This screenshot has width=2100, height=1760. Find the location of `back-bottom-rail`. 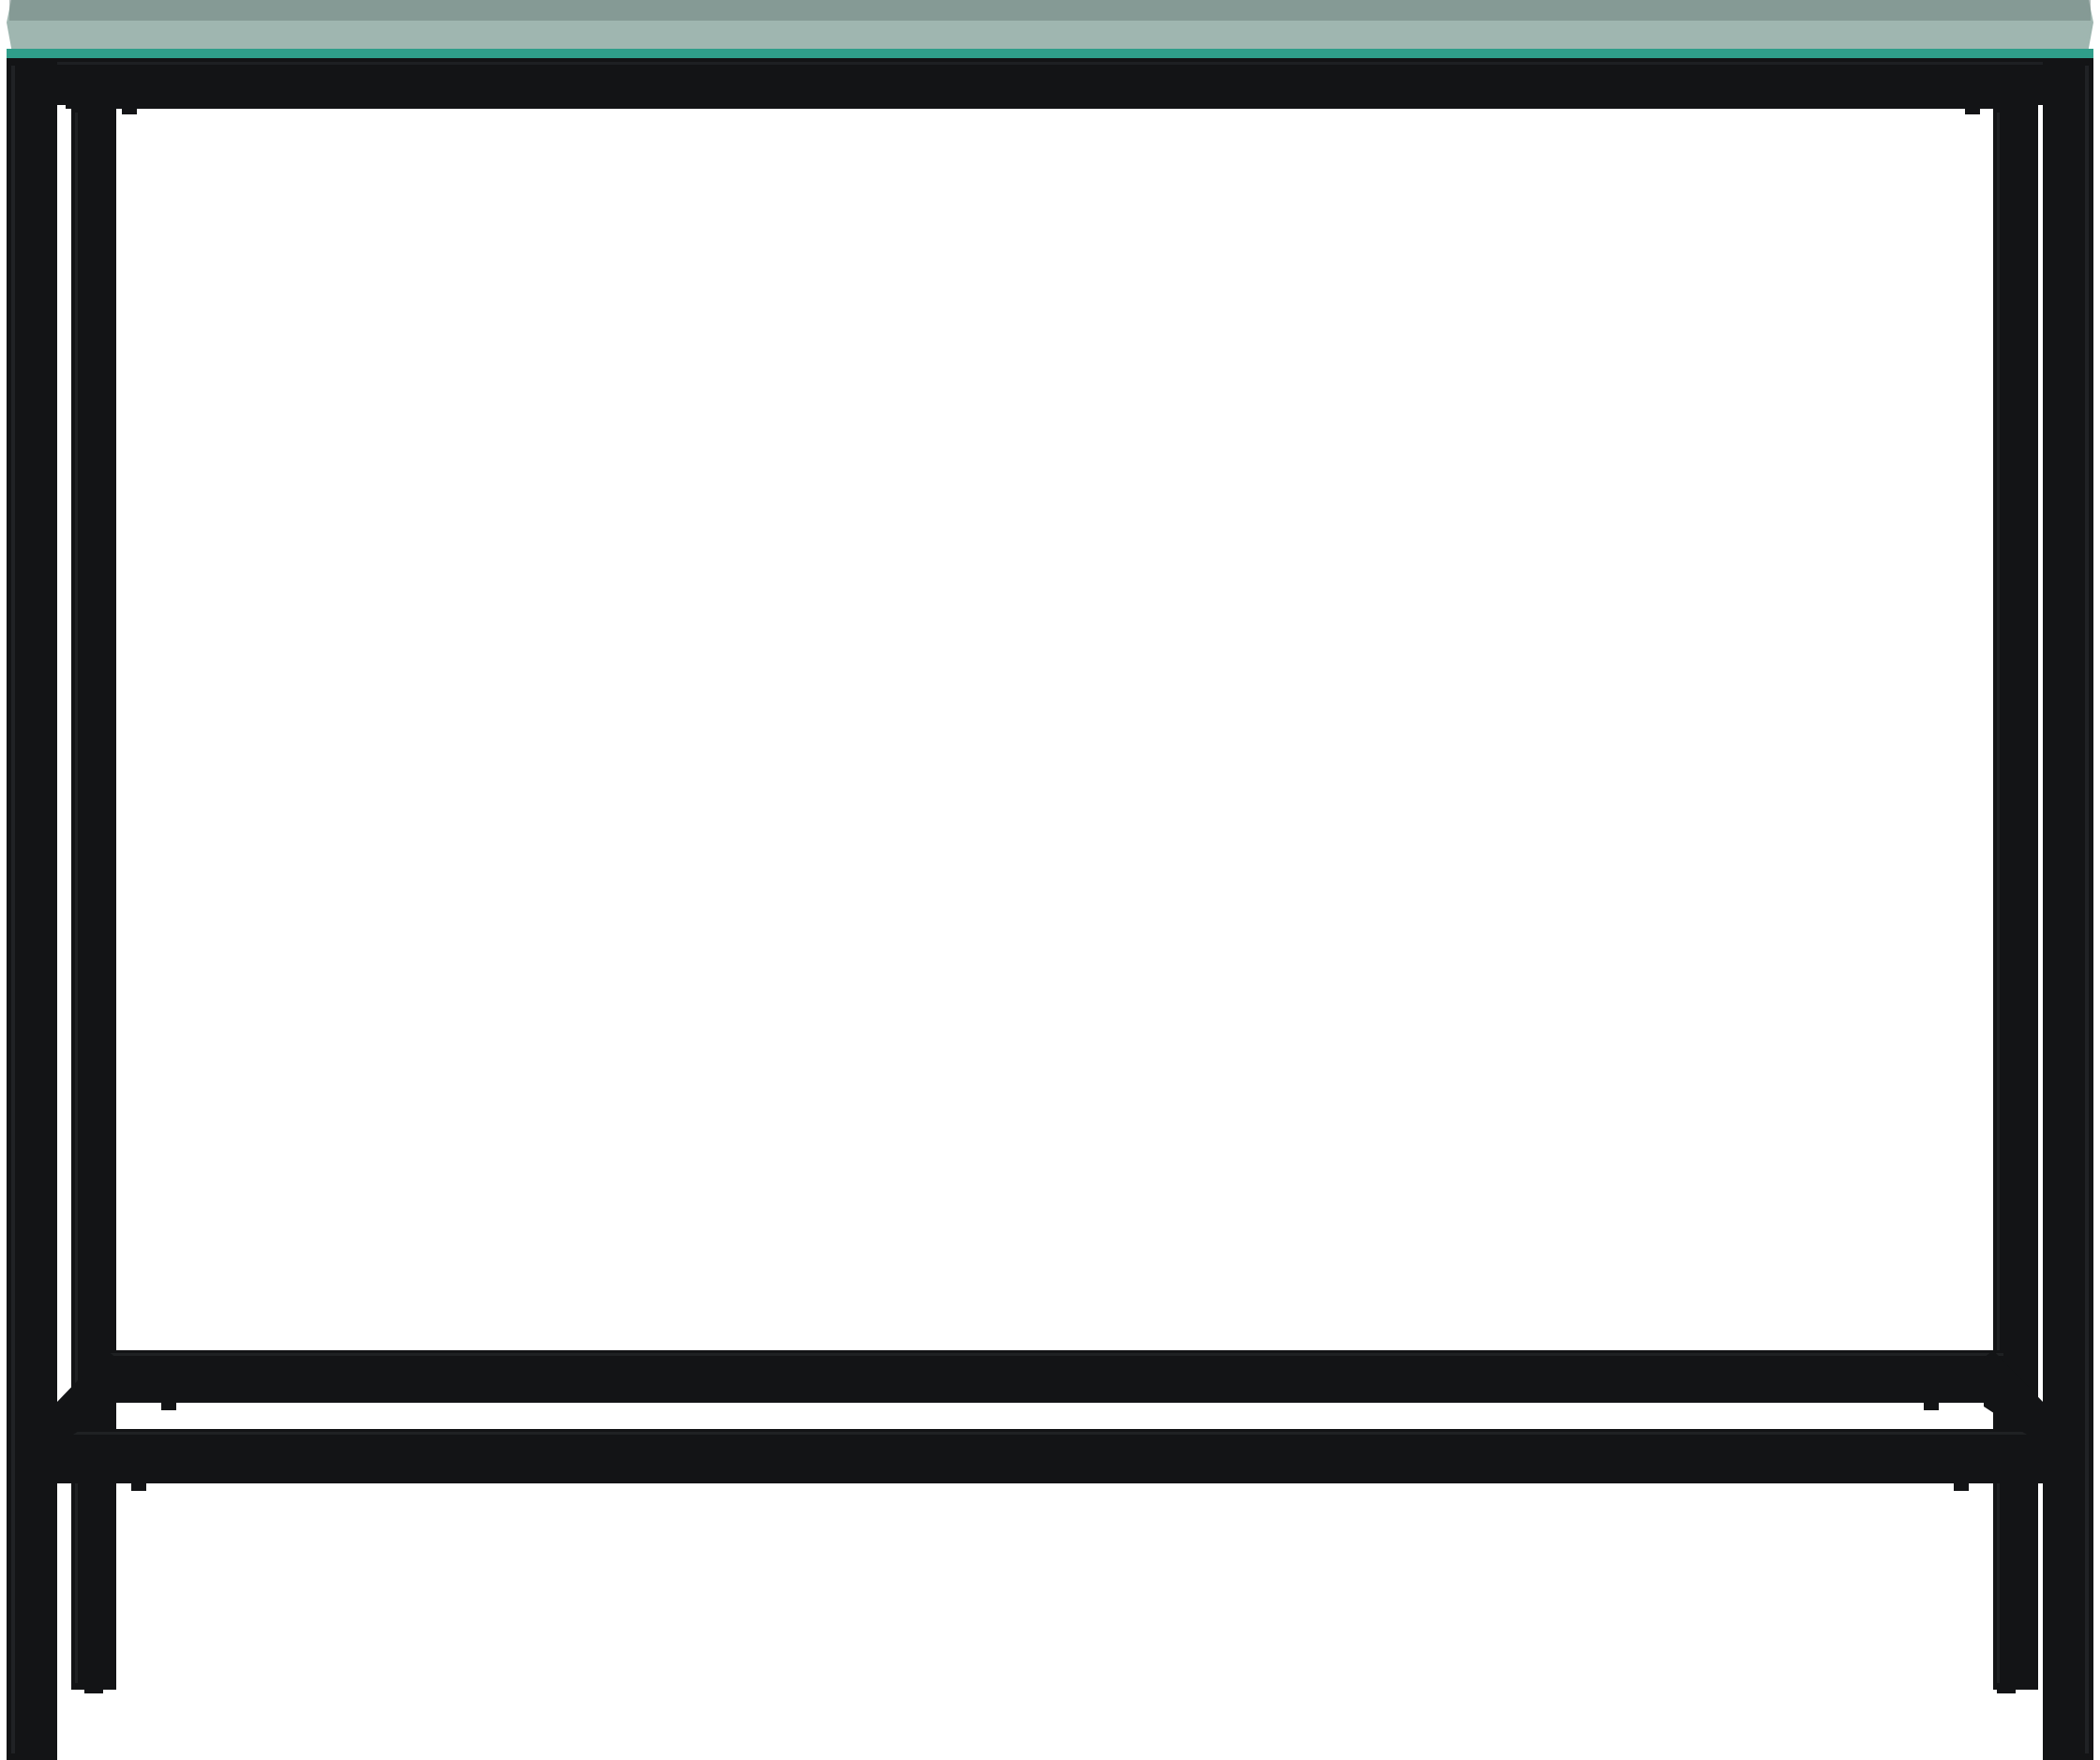

back-bottom-rail is located at coordinates (1054, 1376).